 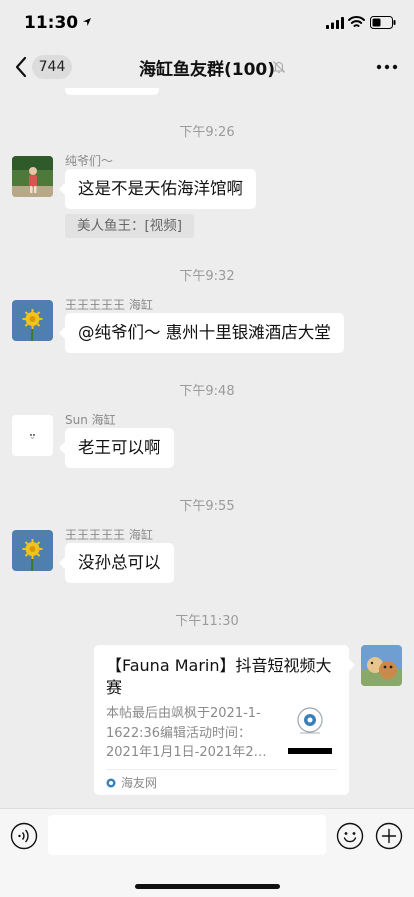 I want to click on home-indicator, so click(x=207, y=886).